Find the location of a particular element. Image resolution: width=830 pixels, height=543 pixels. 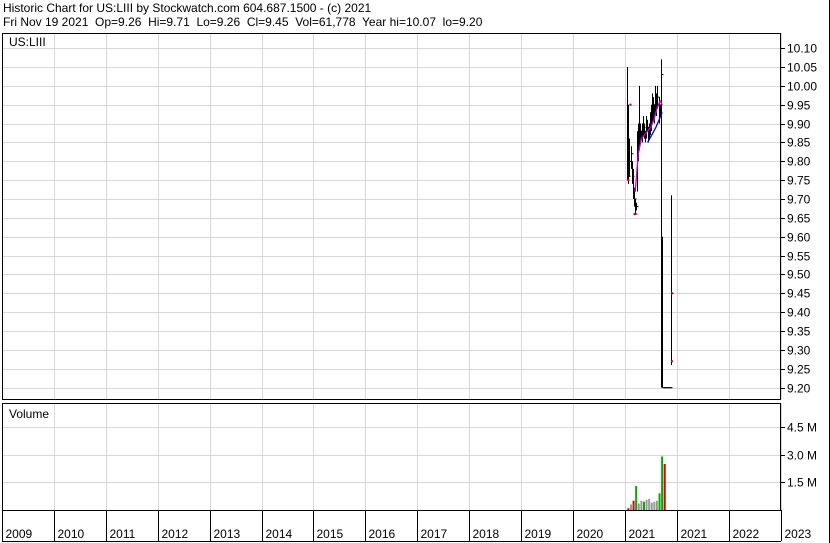

volume-label: Volume is located at coordinates (29, 414).